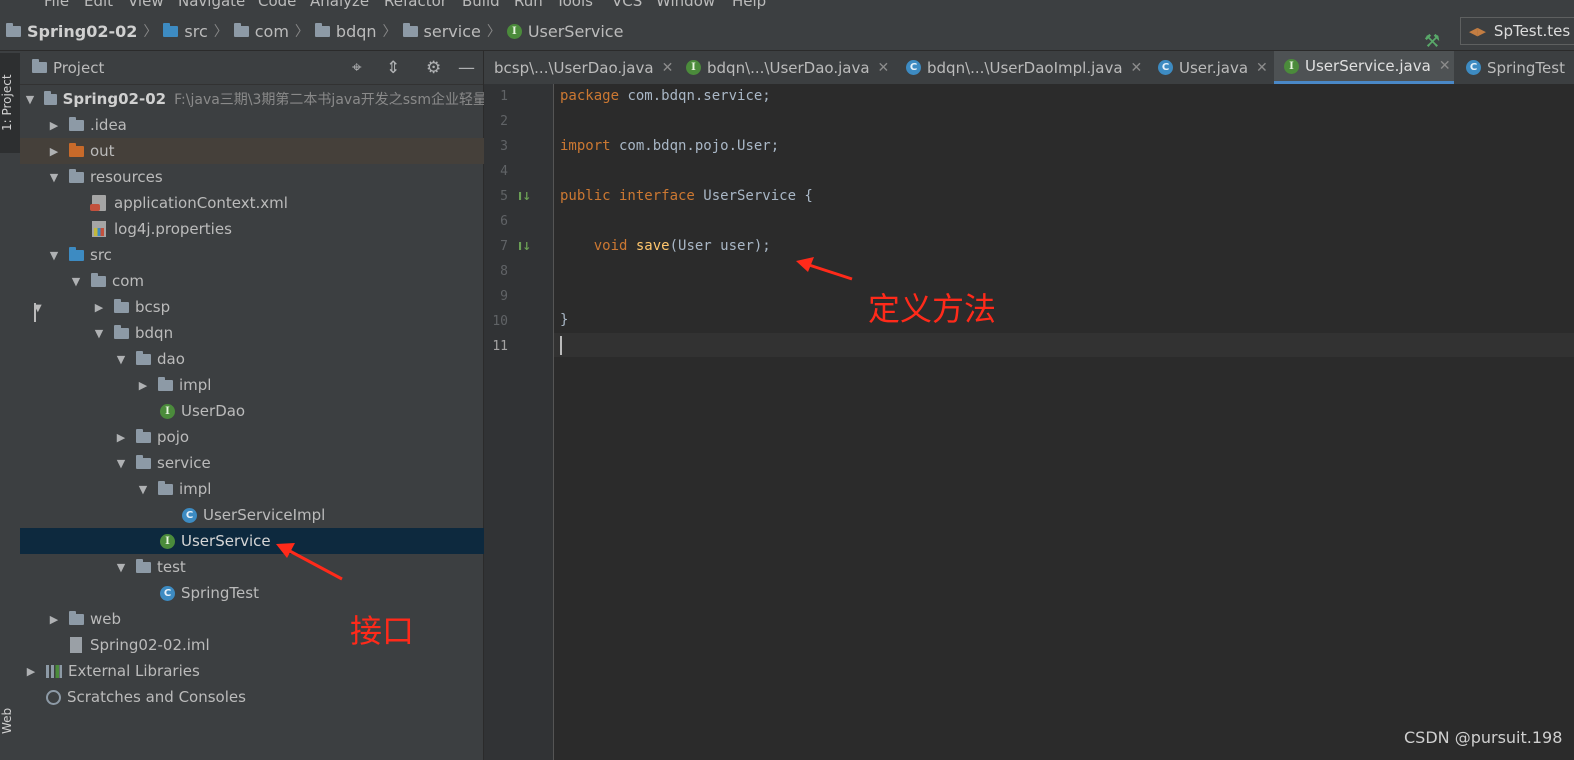 The width and height of the screenshot is (1574, 760). I want to click on menu-analyze: Analyze, so click(339, 5).